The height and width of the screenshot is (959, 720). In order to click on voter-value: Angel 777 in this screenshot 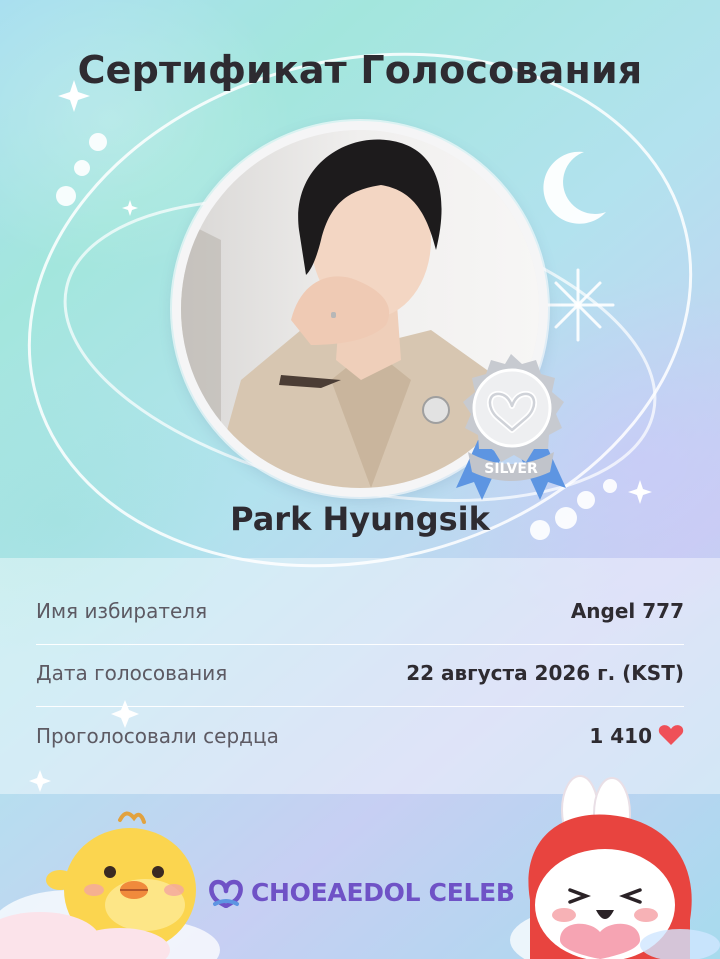, I will do `click(627, 611)`.